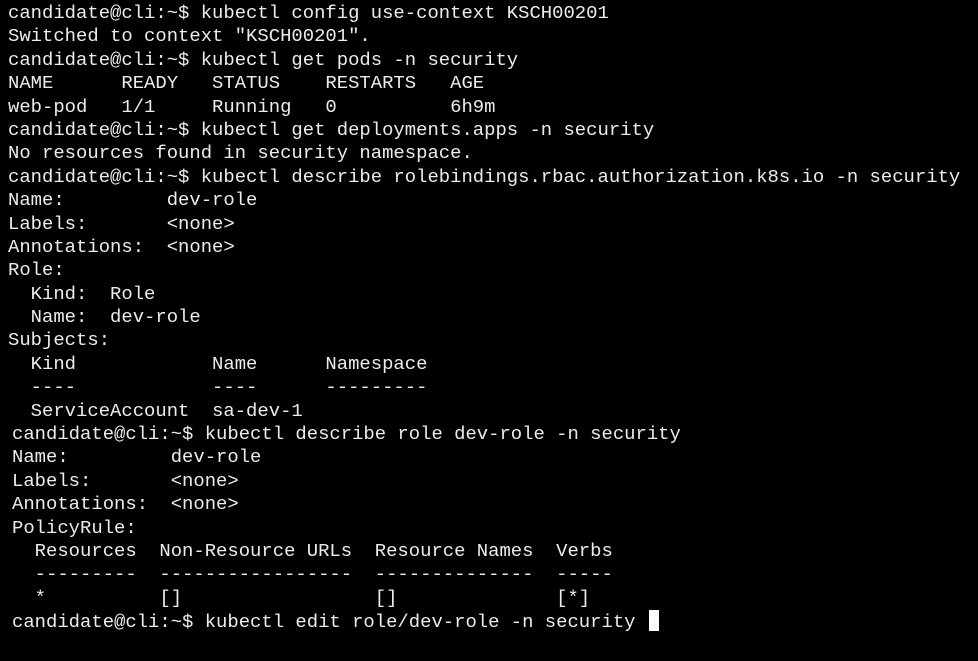 The image size is (978, 661). What do you see at coordinates (218, 363) in the screenshot?
I see `subjects-table-header: Kind Name Namespace` at bounding box center [218, 363].